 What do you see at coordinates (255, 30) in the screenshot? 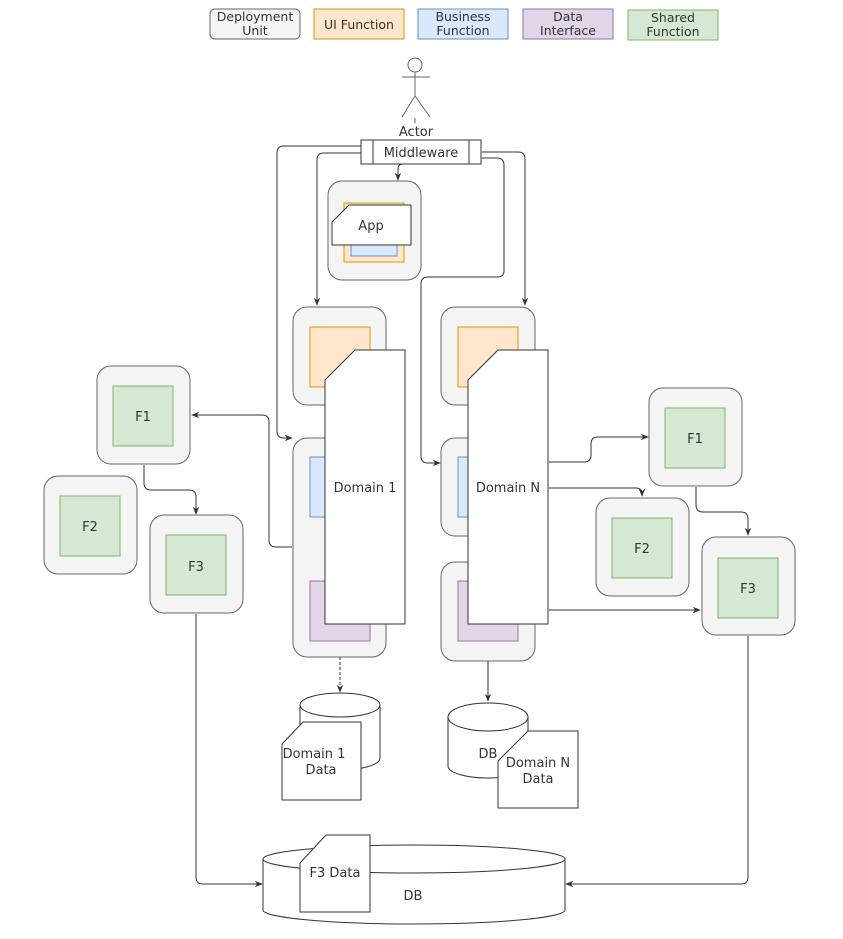
I see `legend-label: Unit` at bounding box center [255, 30].